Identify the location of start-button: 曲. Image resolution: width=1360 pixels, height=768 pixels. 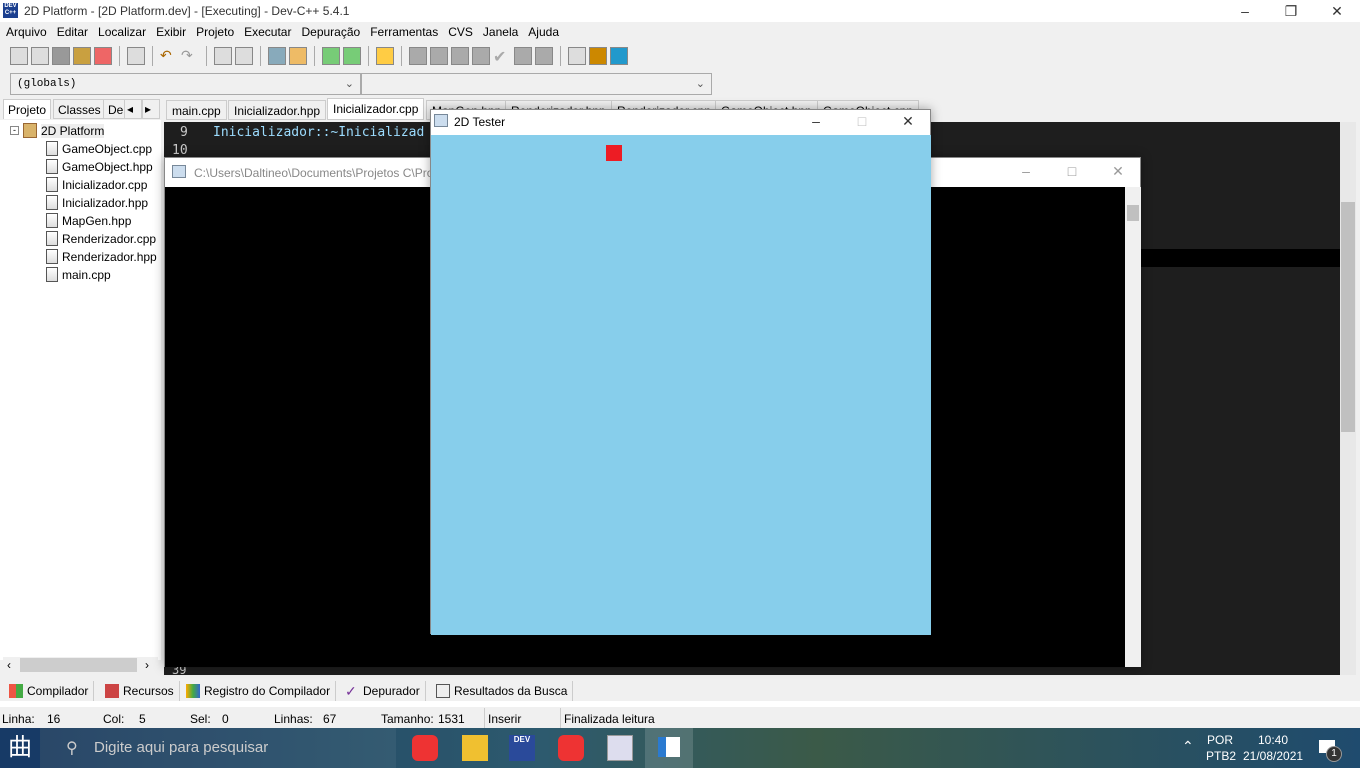
(20, 748).